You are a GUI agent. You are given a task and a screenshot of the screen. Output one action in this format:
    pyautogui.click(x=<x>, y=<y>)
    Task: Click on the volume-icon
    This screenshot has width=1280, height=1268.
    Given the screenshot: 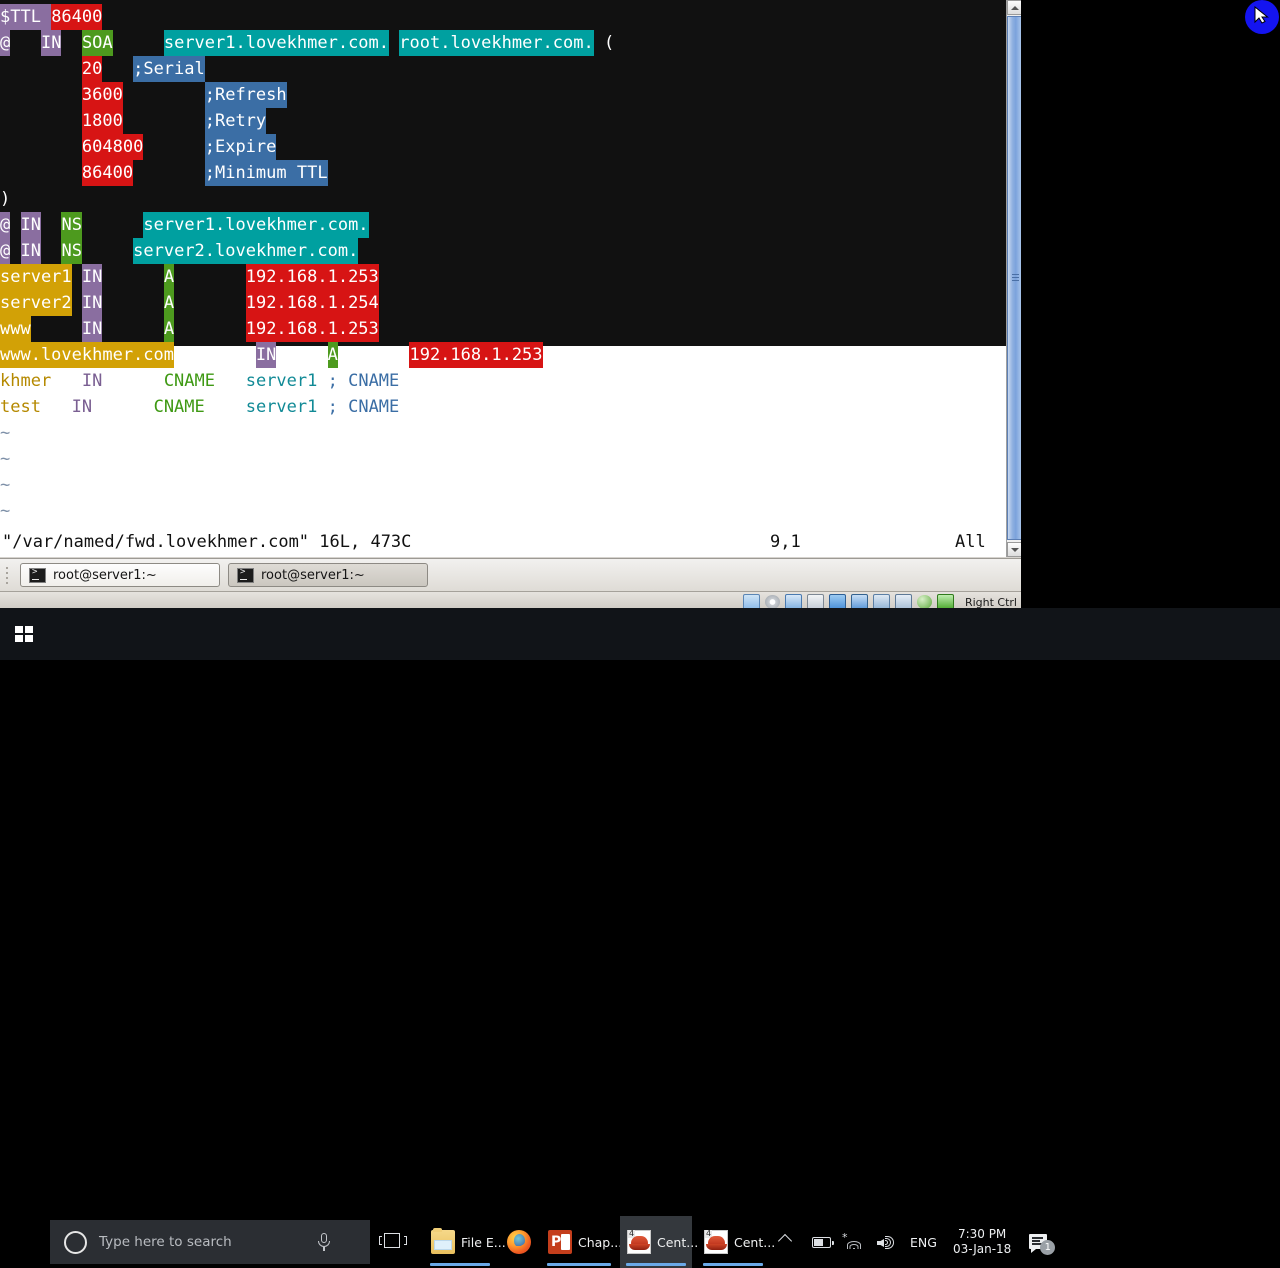 What is the action you would take?
    pyautogui.click(x=886, y=1242)
    